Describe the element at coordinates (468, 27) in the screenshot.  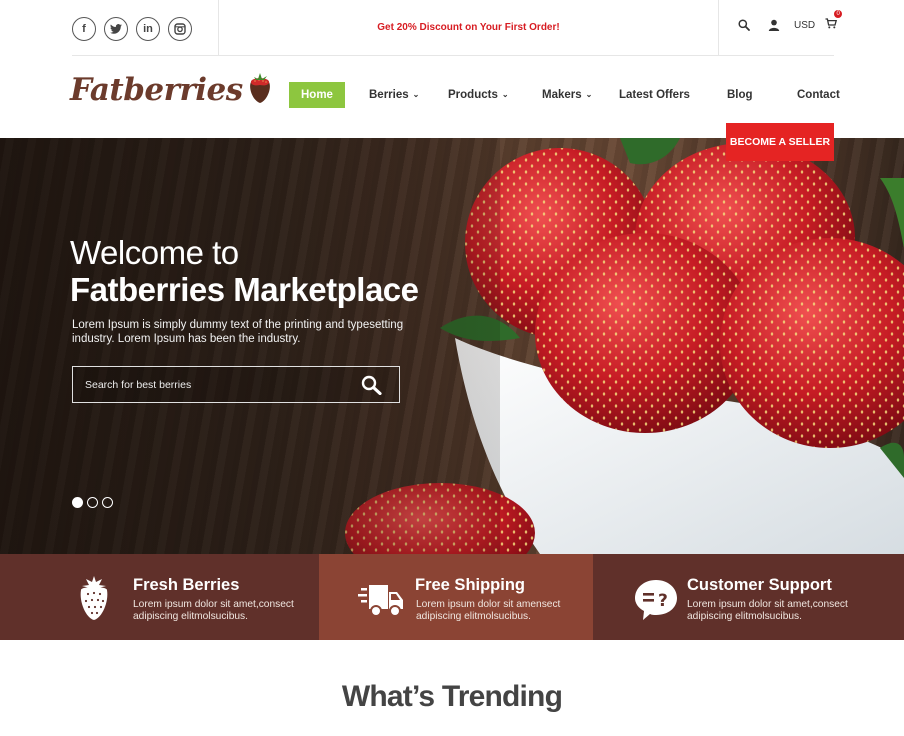
I see `promo-banner: Get 20% Discount on Your First Order!` at that location.